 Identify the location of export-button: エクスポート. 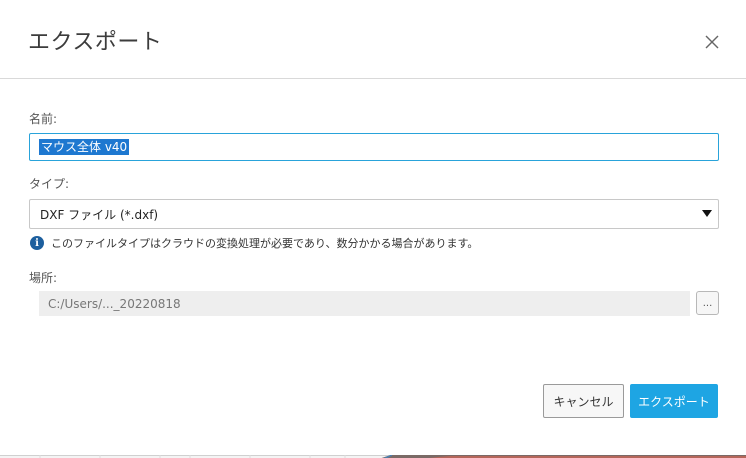
(674, 401).